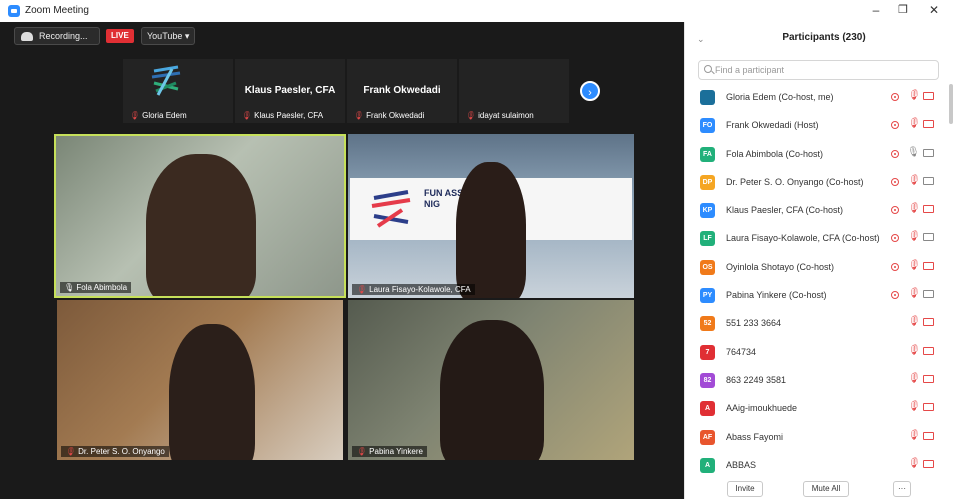 The image size is (962, 499). Describe the element at coordinates (96, 287) in the screenshot. I see `tile-name-tag: 🎙 Fola Abimbola` at that location.